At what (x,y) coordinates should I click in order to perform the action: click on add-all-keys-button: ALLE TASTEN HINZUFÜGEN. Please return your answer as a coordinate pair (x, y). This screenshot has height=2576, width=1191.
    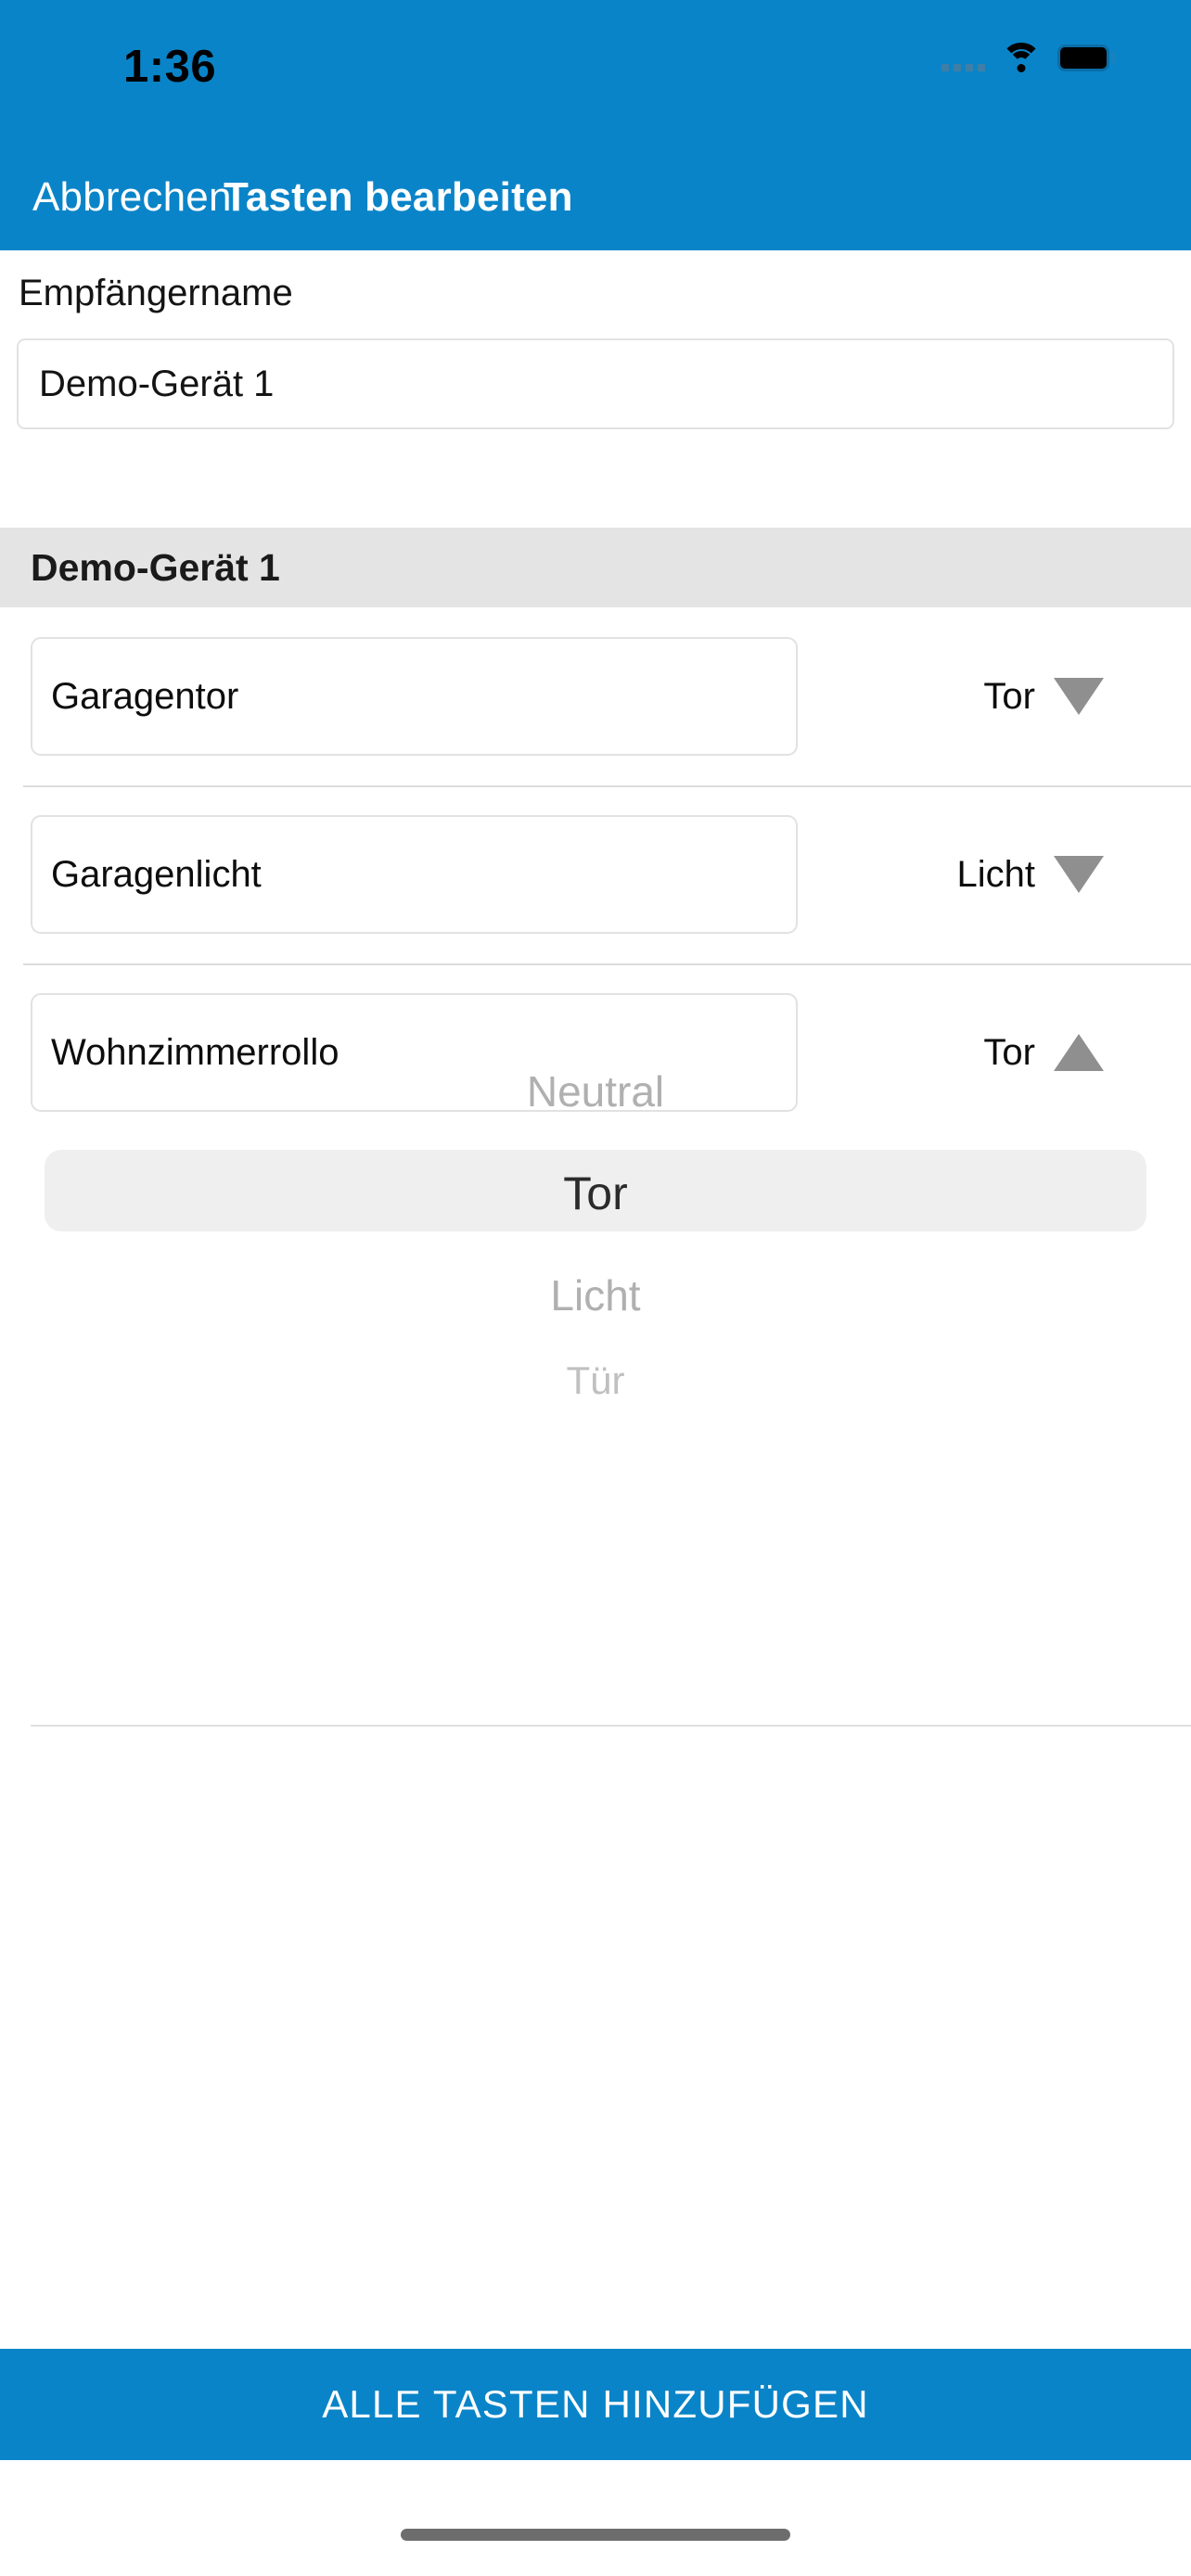
    Looking at the image, I should click on (595, 2405).